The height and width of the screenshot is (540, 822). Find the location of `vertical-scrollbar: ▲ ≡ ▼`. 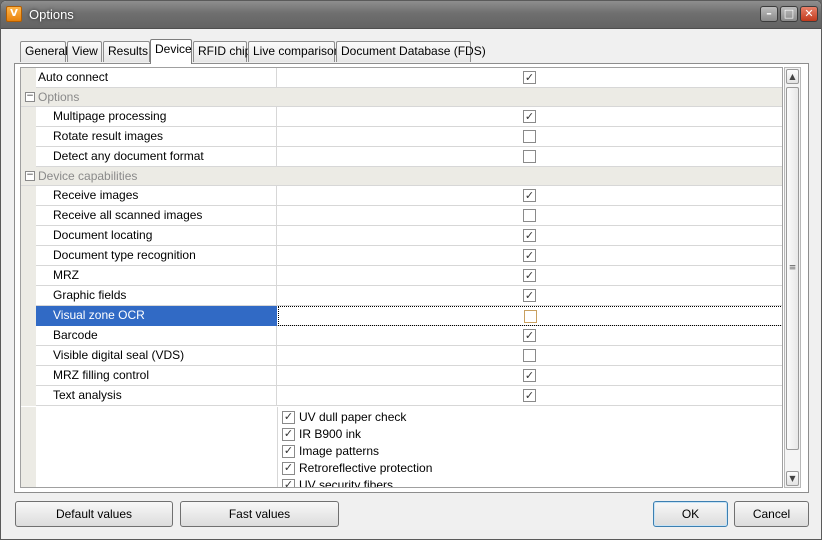

vertical-scrollbar: ▲ ≡ ▼ is located at coordinates (792, 277).